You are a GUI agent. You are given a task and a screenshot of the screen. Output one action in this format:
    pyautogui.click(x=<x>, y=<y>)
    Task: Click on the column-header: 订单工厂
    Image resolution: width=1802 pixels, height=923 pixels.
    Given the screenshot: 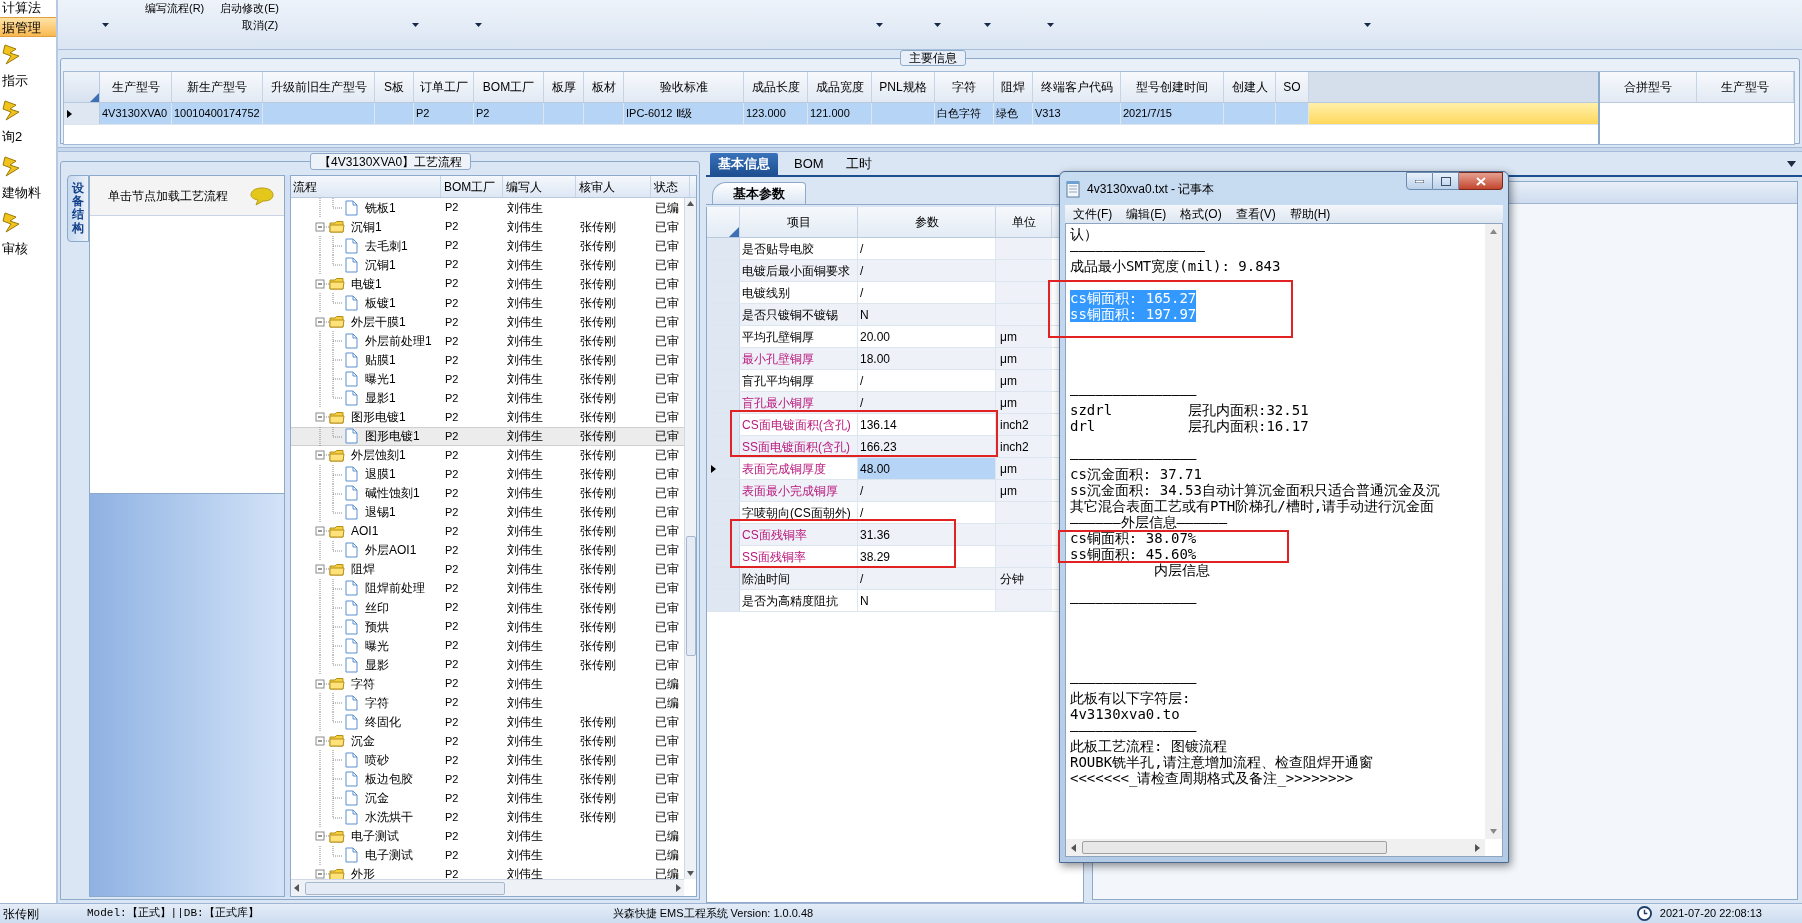 What is the action you would take?
    pyautogui.click(x=444, y=87)
    